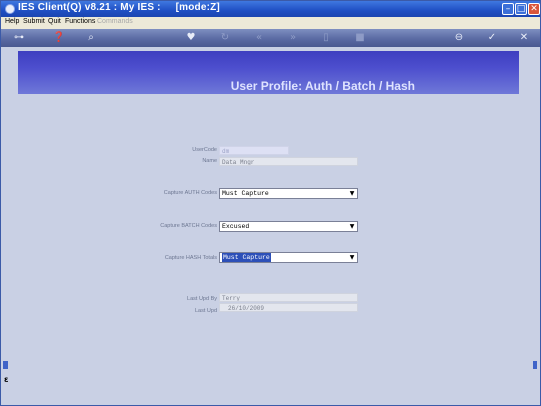 This screenshot has height=406, width=541. I want to click on side-tool-icon: ɛ, so click(6, 379).